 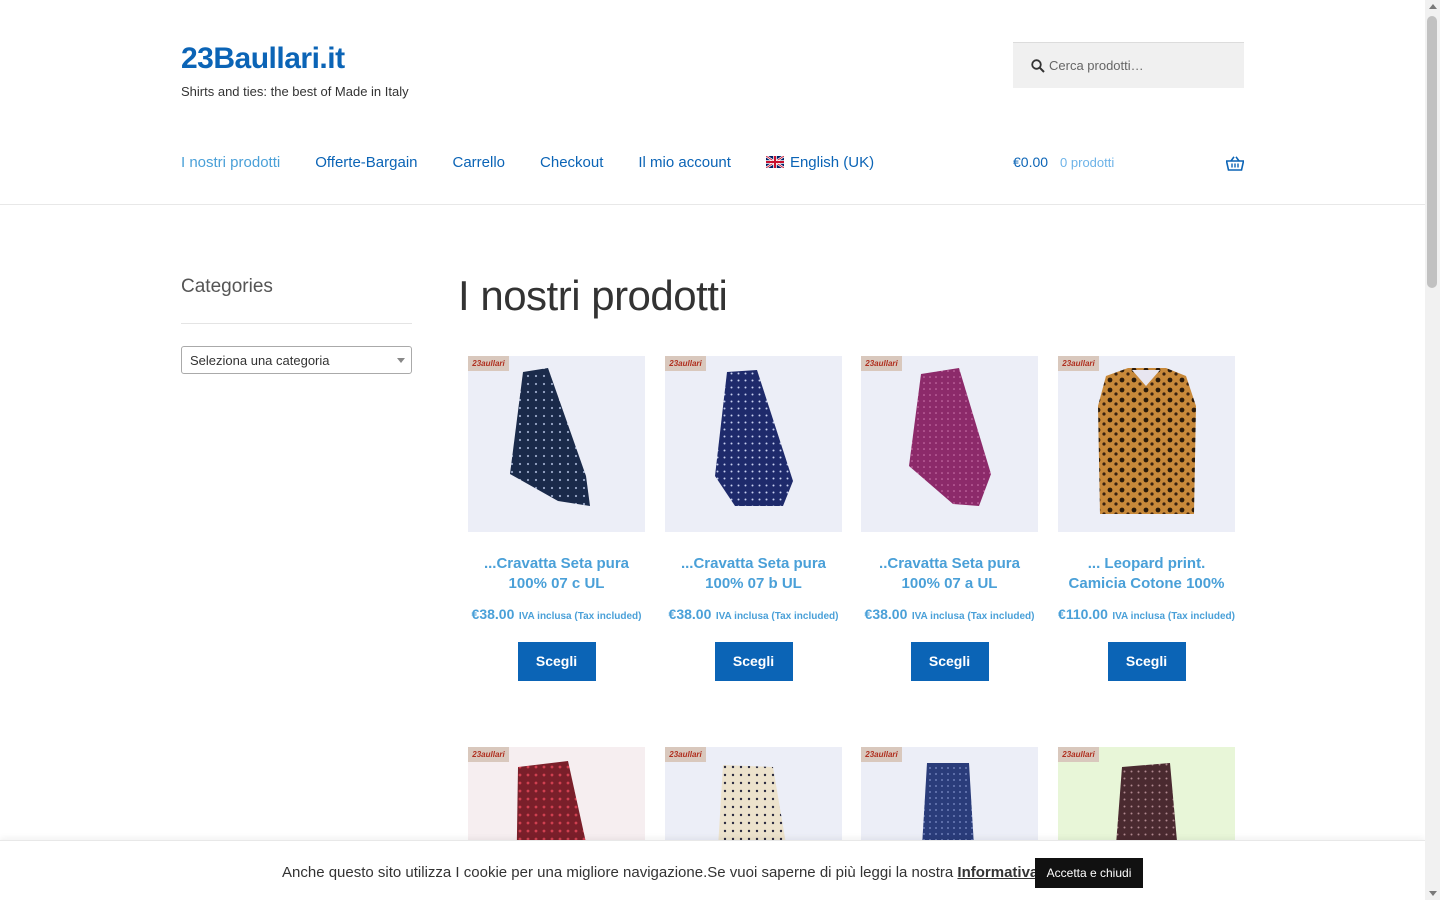 I want to click on cart-count: 0 prodotti, so click(x=1087, y=162).